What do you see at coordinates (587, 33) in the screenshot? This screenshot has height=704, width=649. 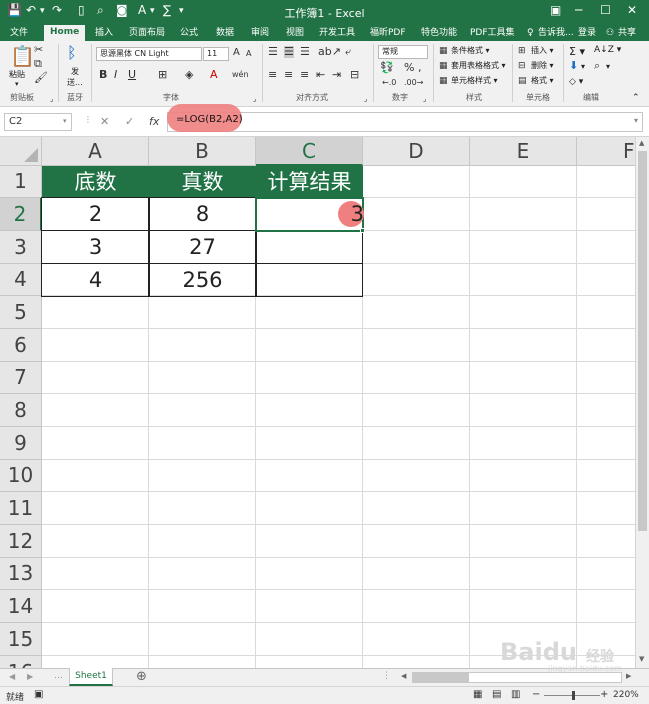 I see `login-link: 登录` at bounding box center [587, 33].